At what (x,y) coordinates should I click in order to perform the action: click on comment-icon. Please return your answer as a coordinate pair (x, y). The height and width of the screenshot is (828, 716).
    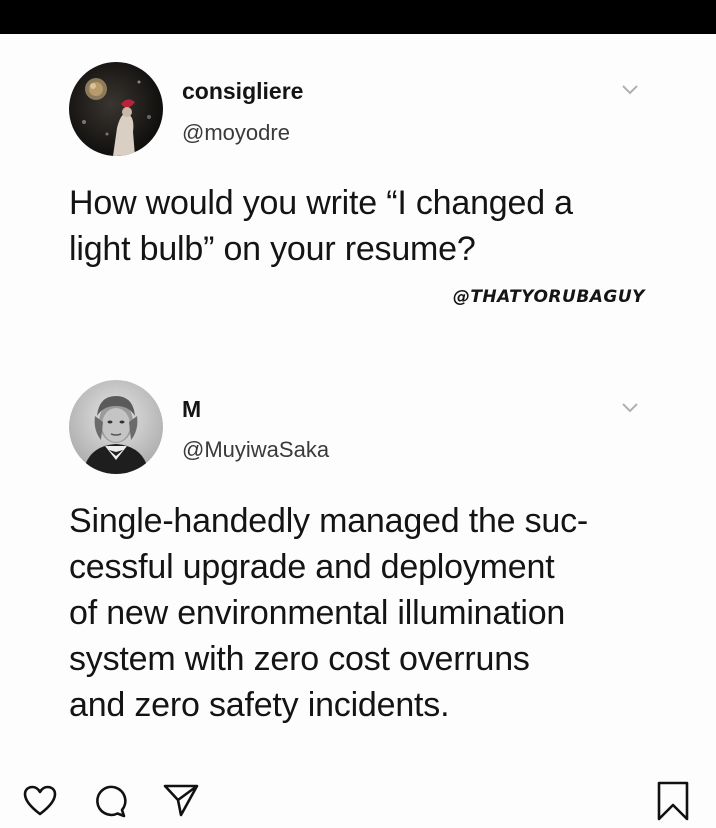
    Looking at the image, I should click on (110, 801).